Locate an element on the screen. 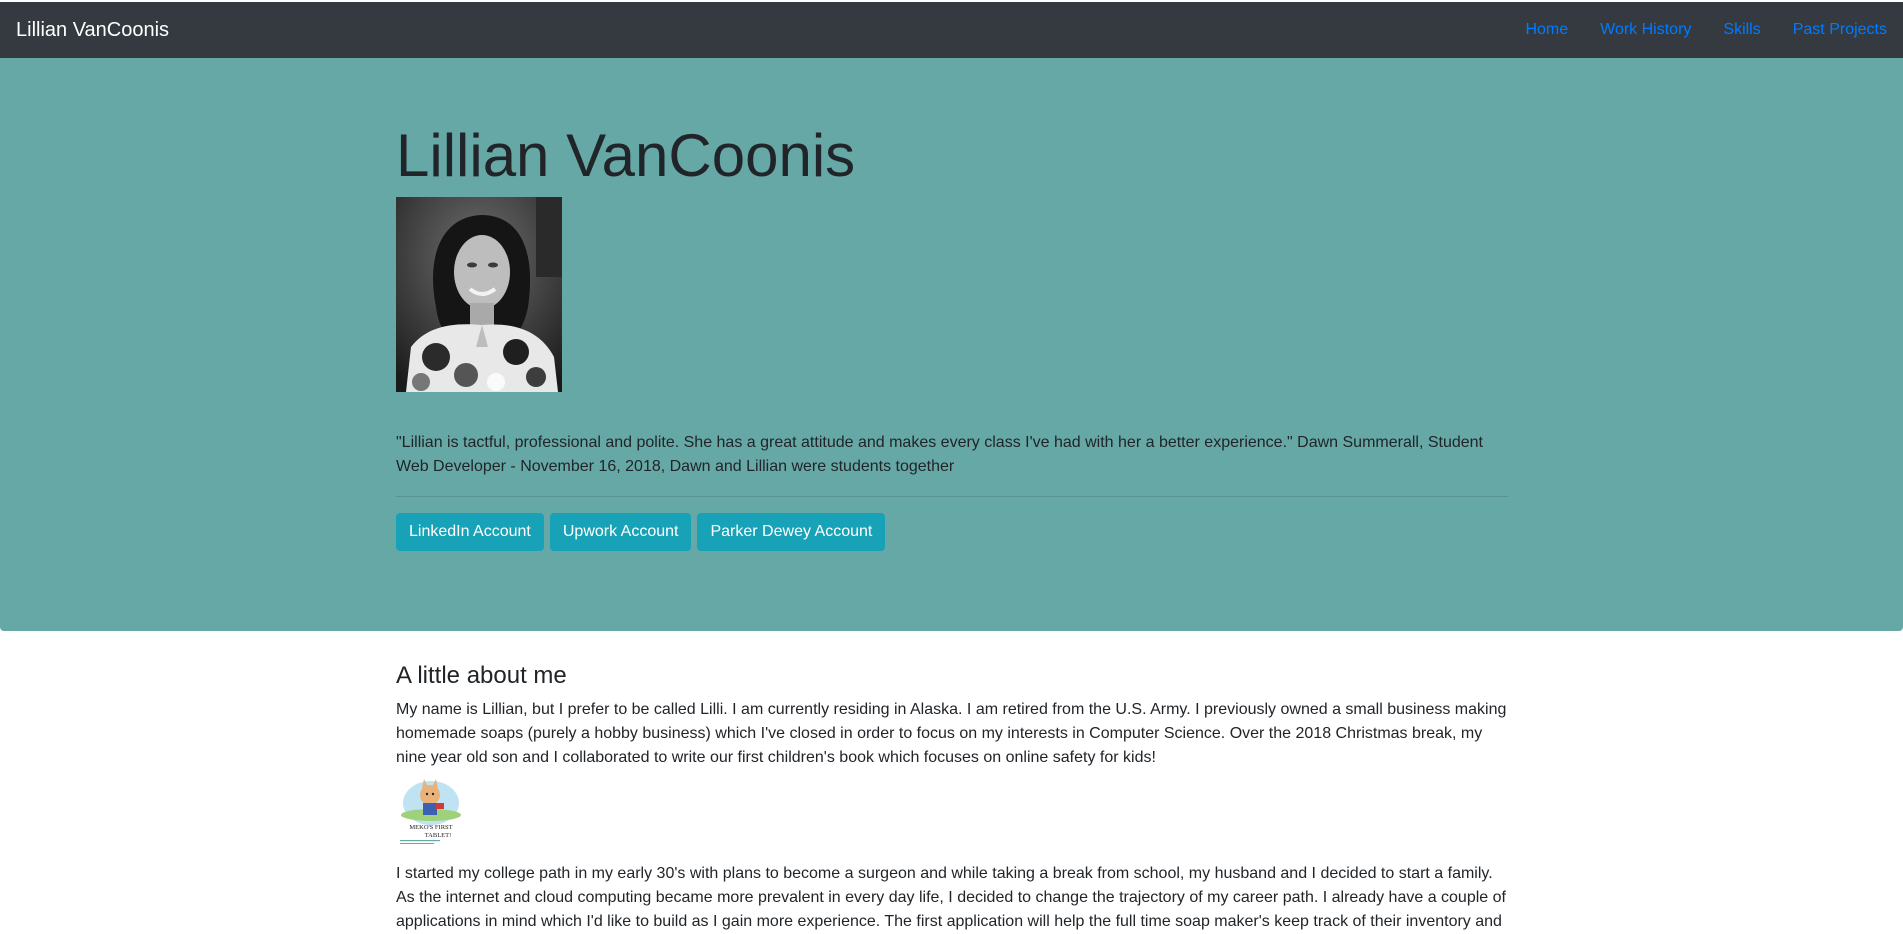  nav-link-work-history: Work History is located at coordinates (1645, 30).